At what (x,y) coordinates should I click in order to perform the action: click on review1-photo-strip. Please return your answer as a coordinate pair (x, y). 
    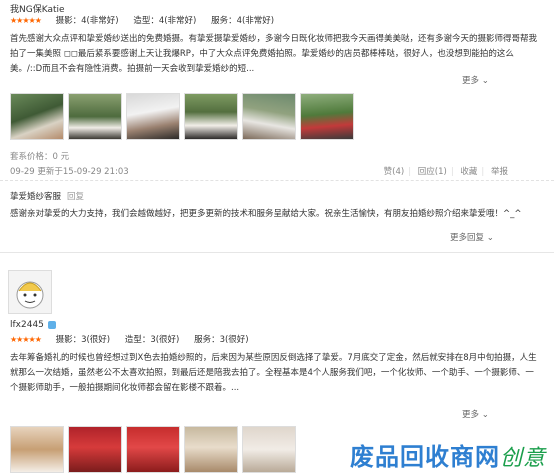
    Looking at the image, I should click on (182, 116).